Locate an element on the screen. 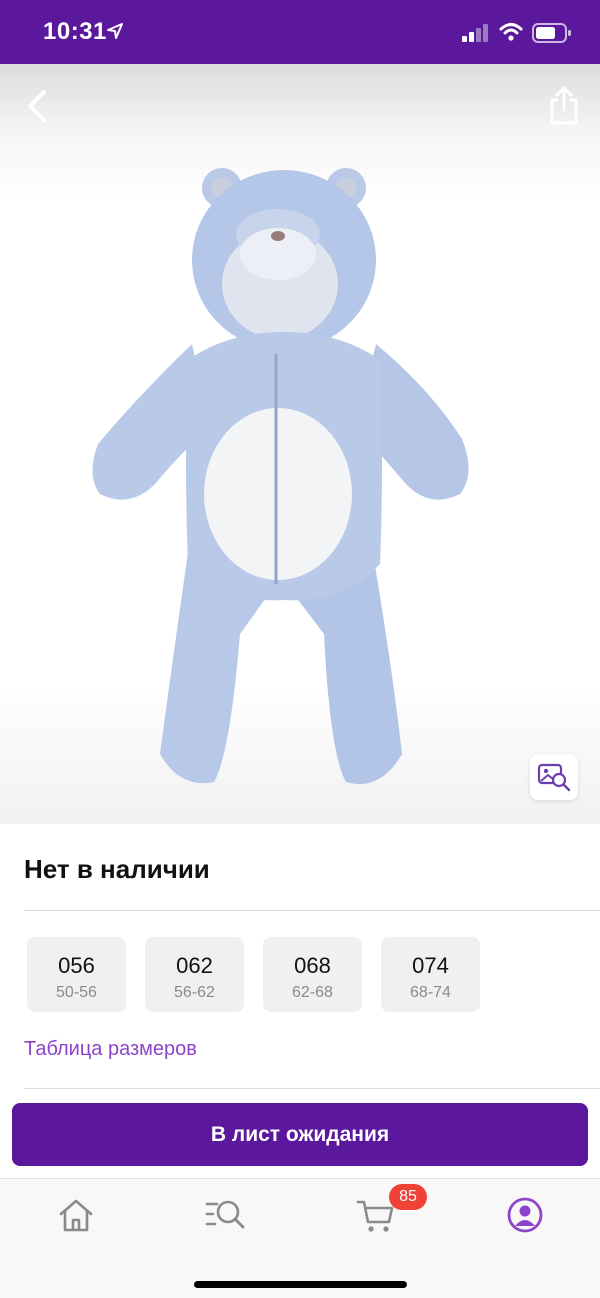 Image resolution: width=600 pixels, height=1298 pixels. size-option-062: 062 56-62 is located at coordinates (194, 974).